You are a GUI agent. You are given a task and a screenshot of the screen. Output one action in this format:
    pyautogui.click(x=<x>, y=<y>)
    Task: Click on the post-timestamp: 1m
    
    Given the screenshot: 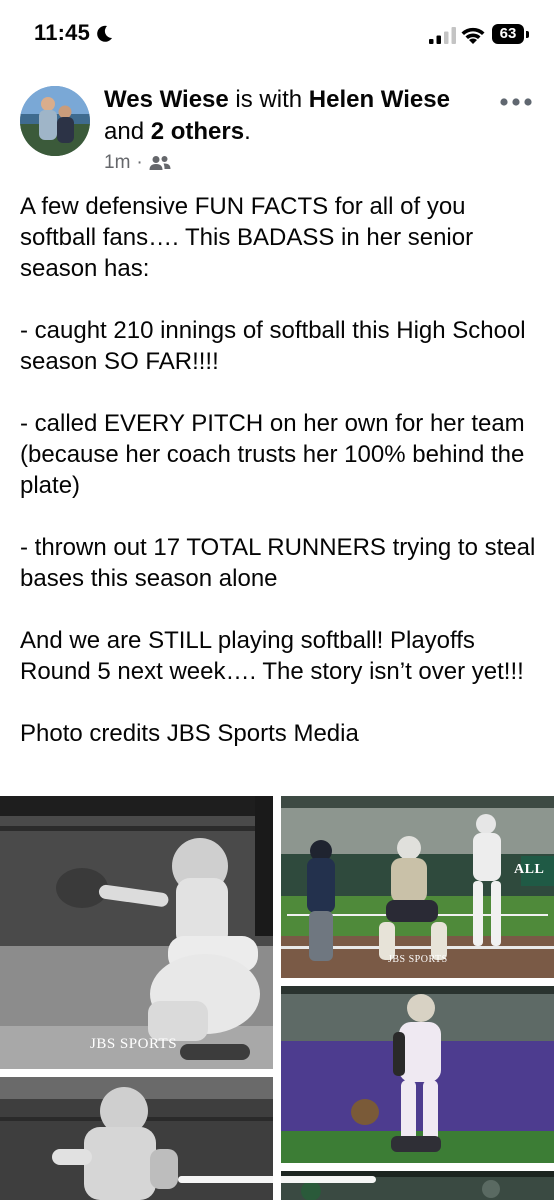 What is the action you would take?
    pyautogui.click(x=117, y=163)
    